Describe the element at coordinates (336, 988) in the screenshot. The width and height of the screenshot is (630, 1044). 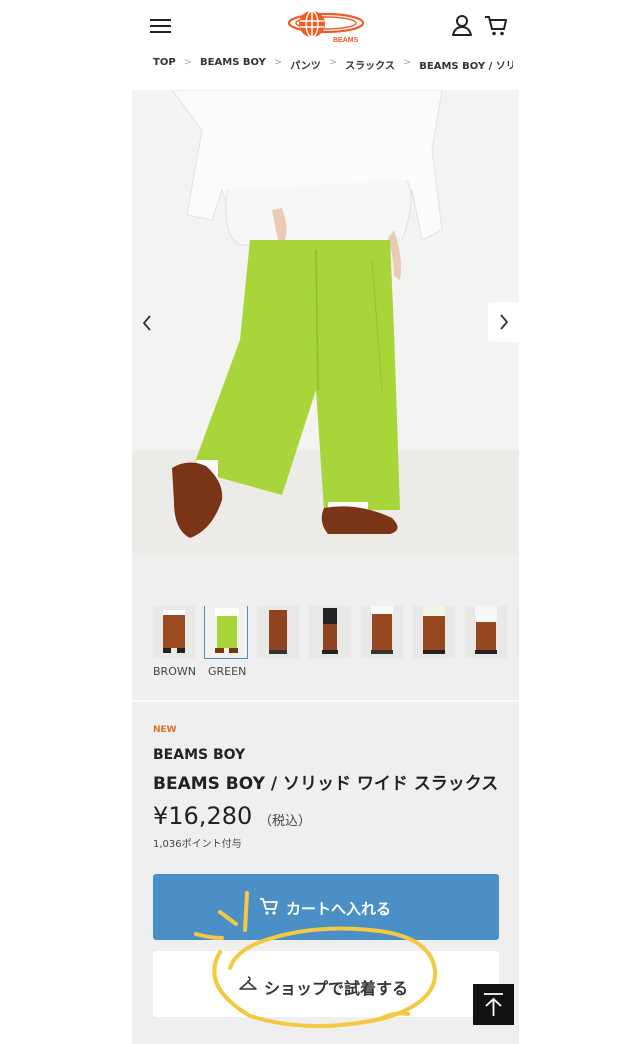
I see `try-in-shop-label: ショップで試着する` at that location.